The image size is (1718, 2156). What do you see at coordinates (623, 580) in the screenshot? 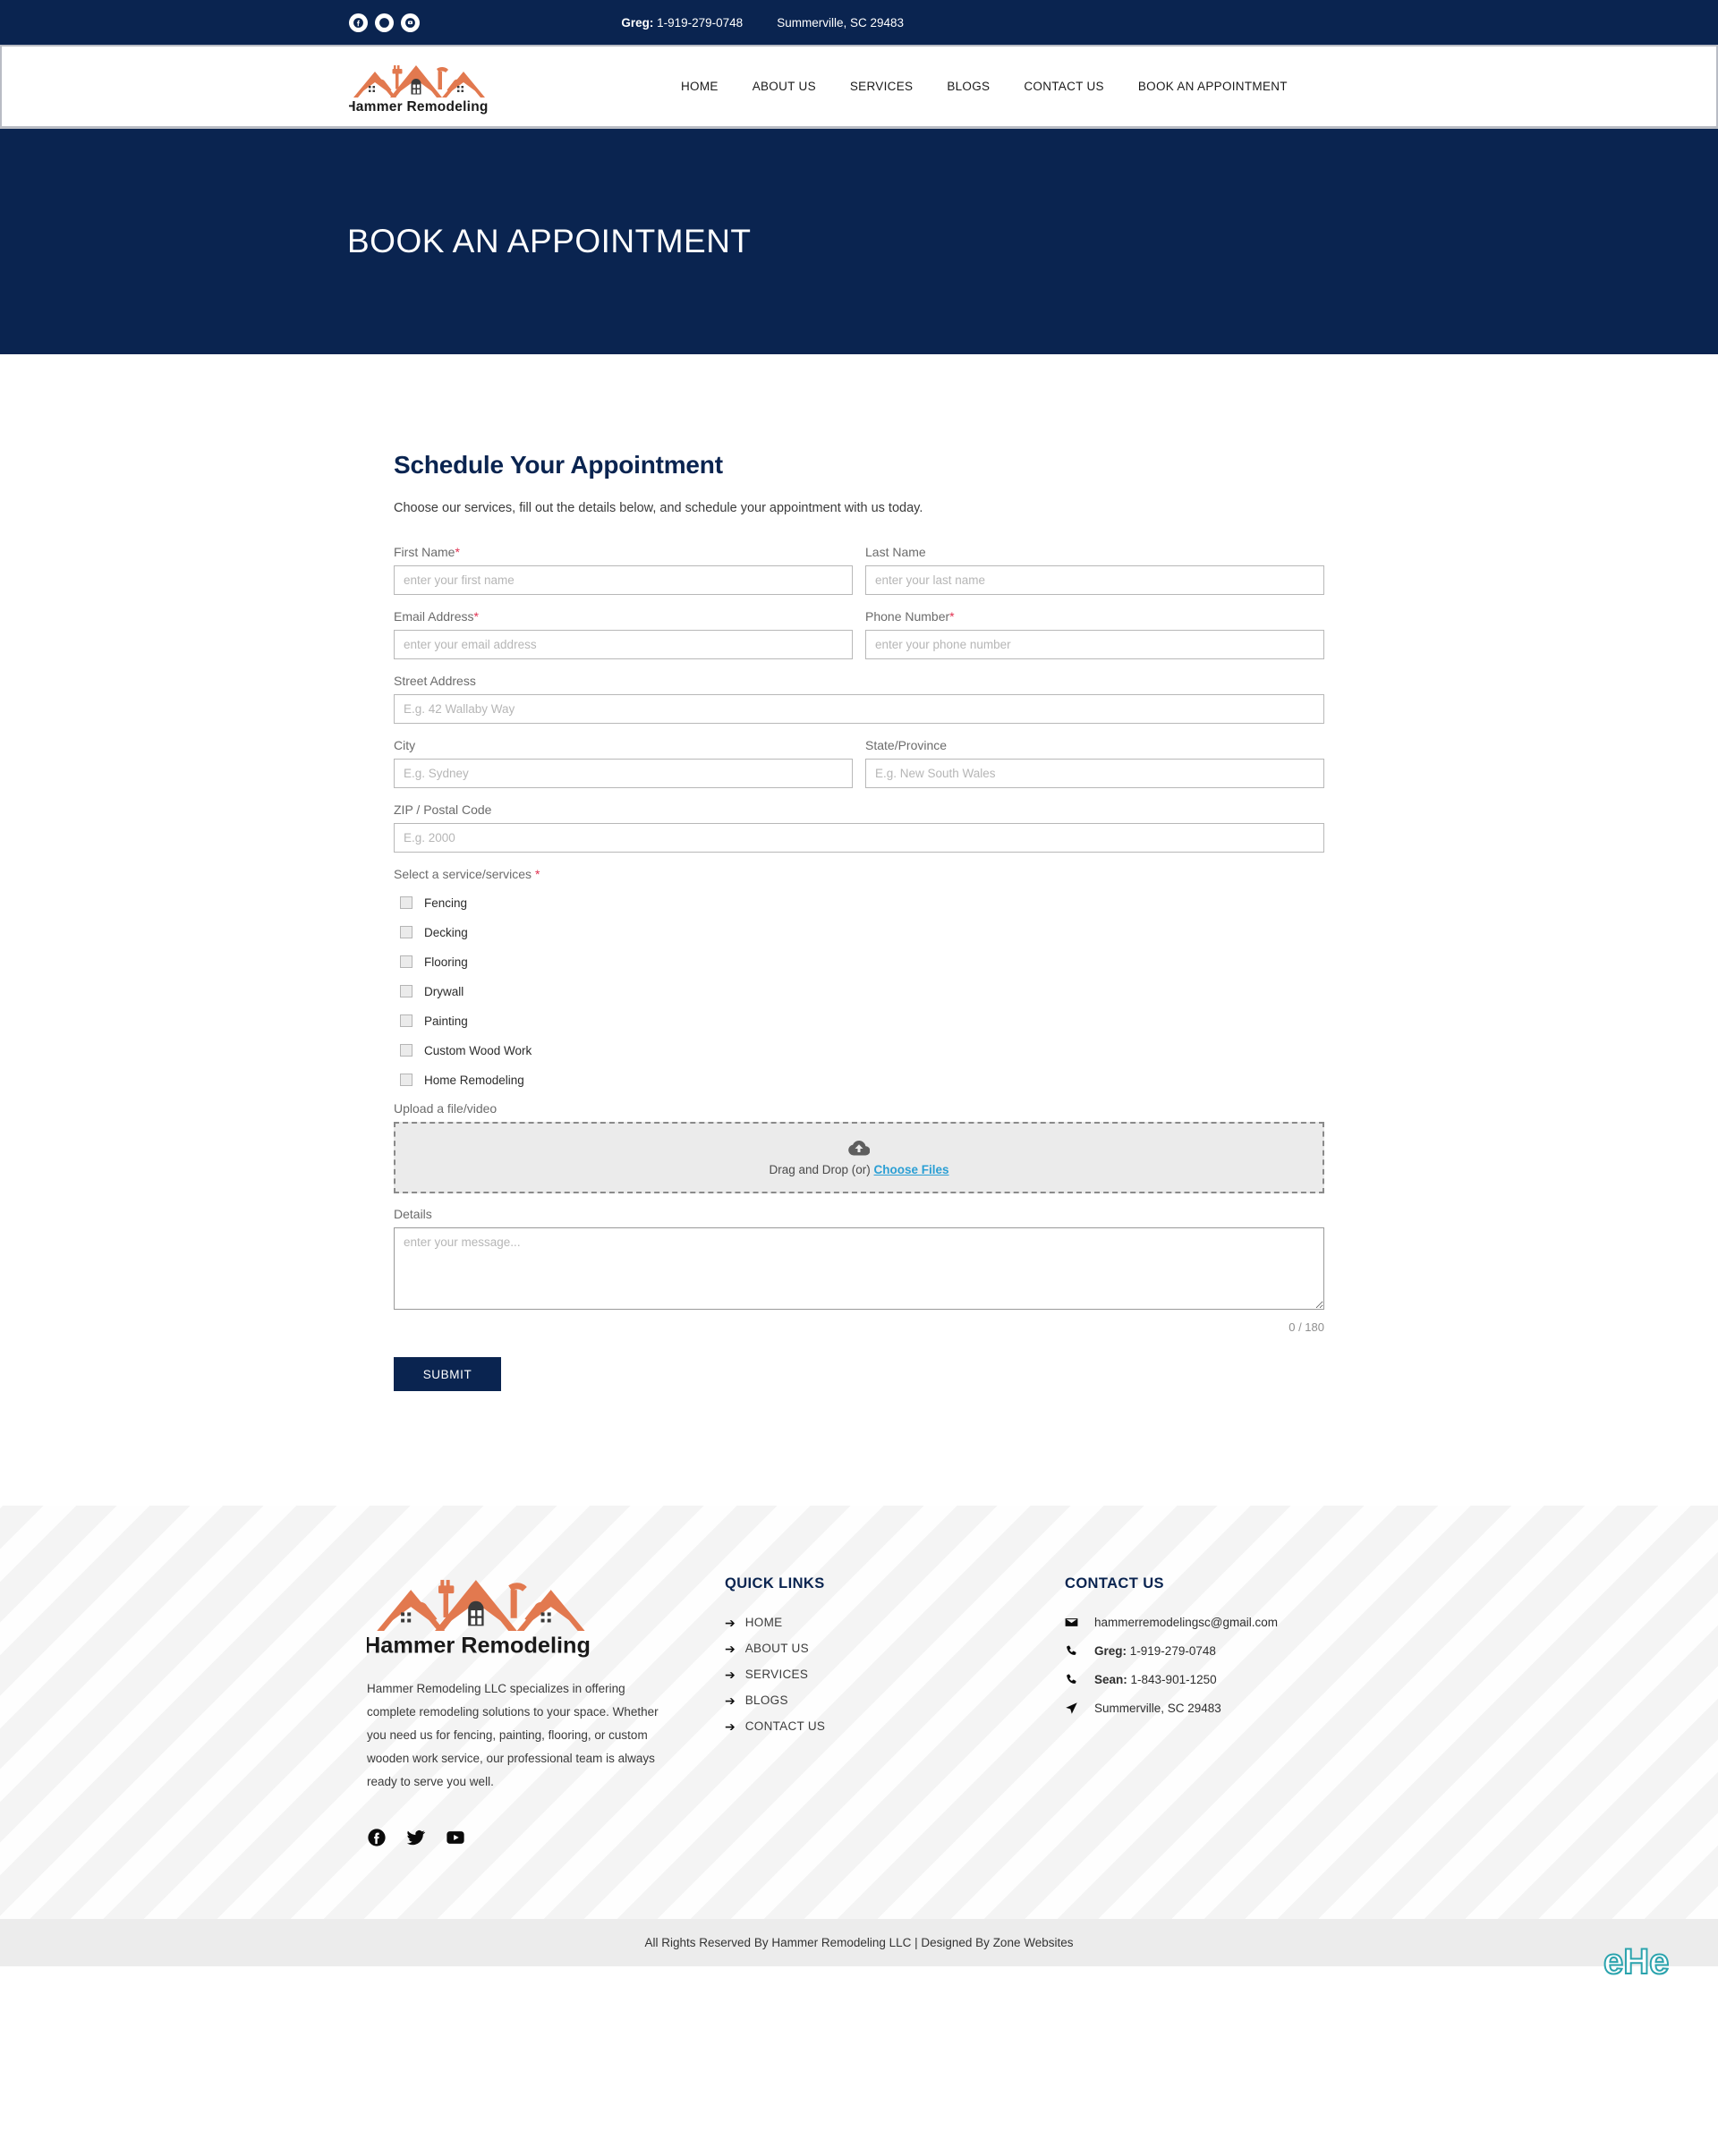
I see `first-name-input` at bounding box center [623, 580].